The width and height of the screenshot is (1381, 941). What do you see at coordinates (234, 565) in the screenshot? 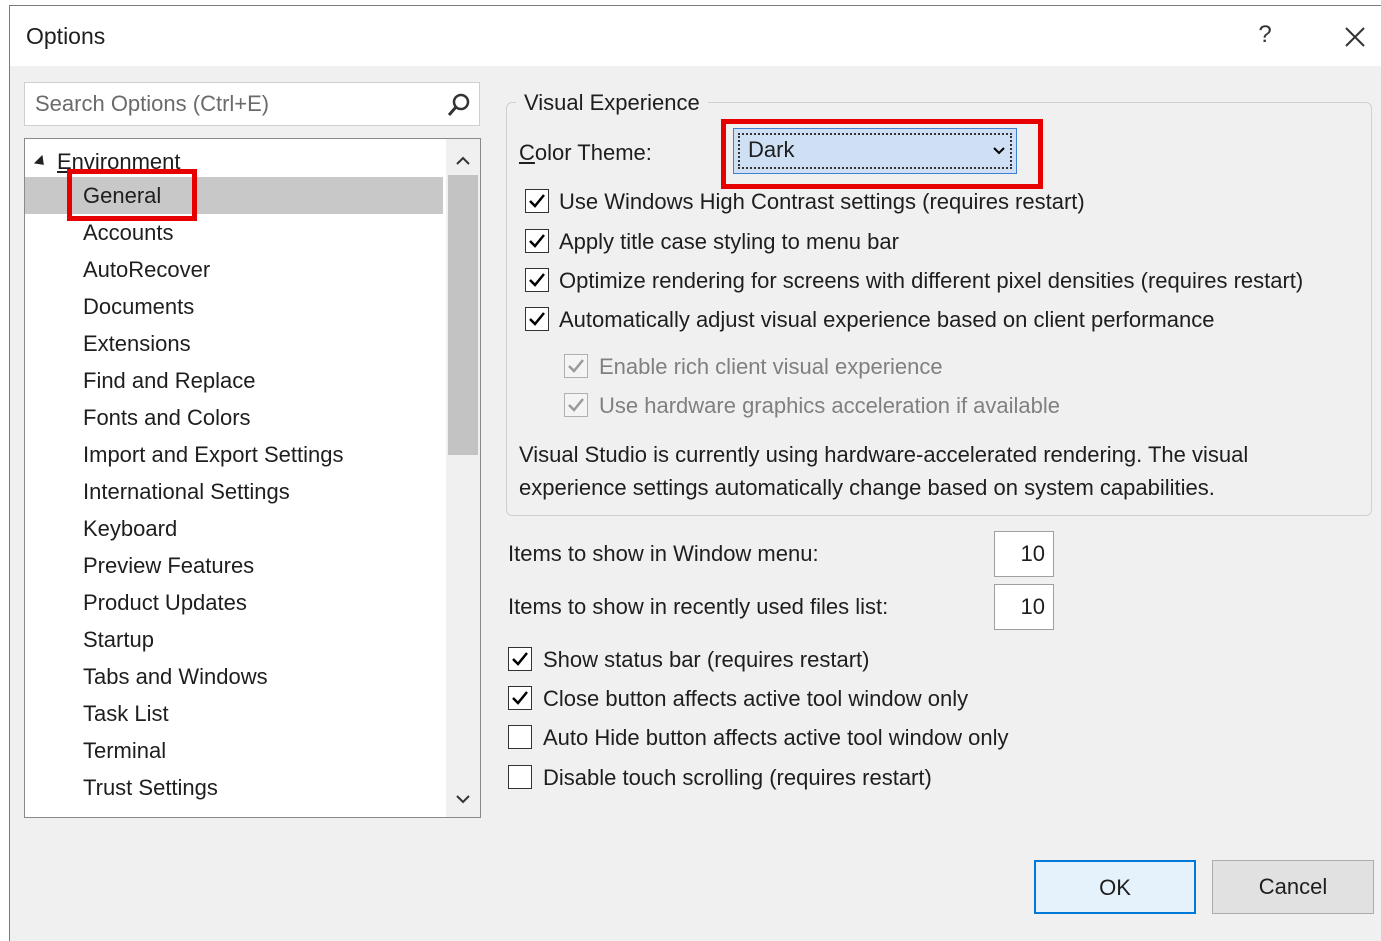
I see `tree-item-preview-features: Preview Features` at bounding box center [234, 565].